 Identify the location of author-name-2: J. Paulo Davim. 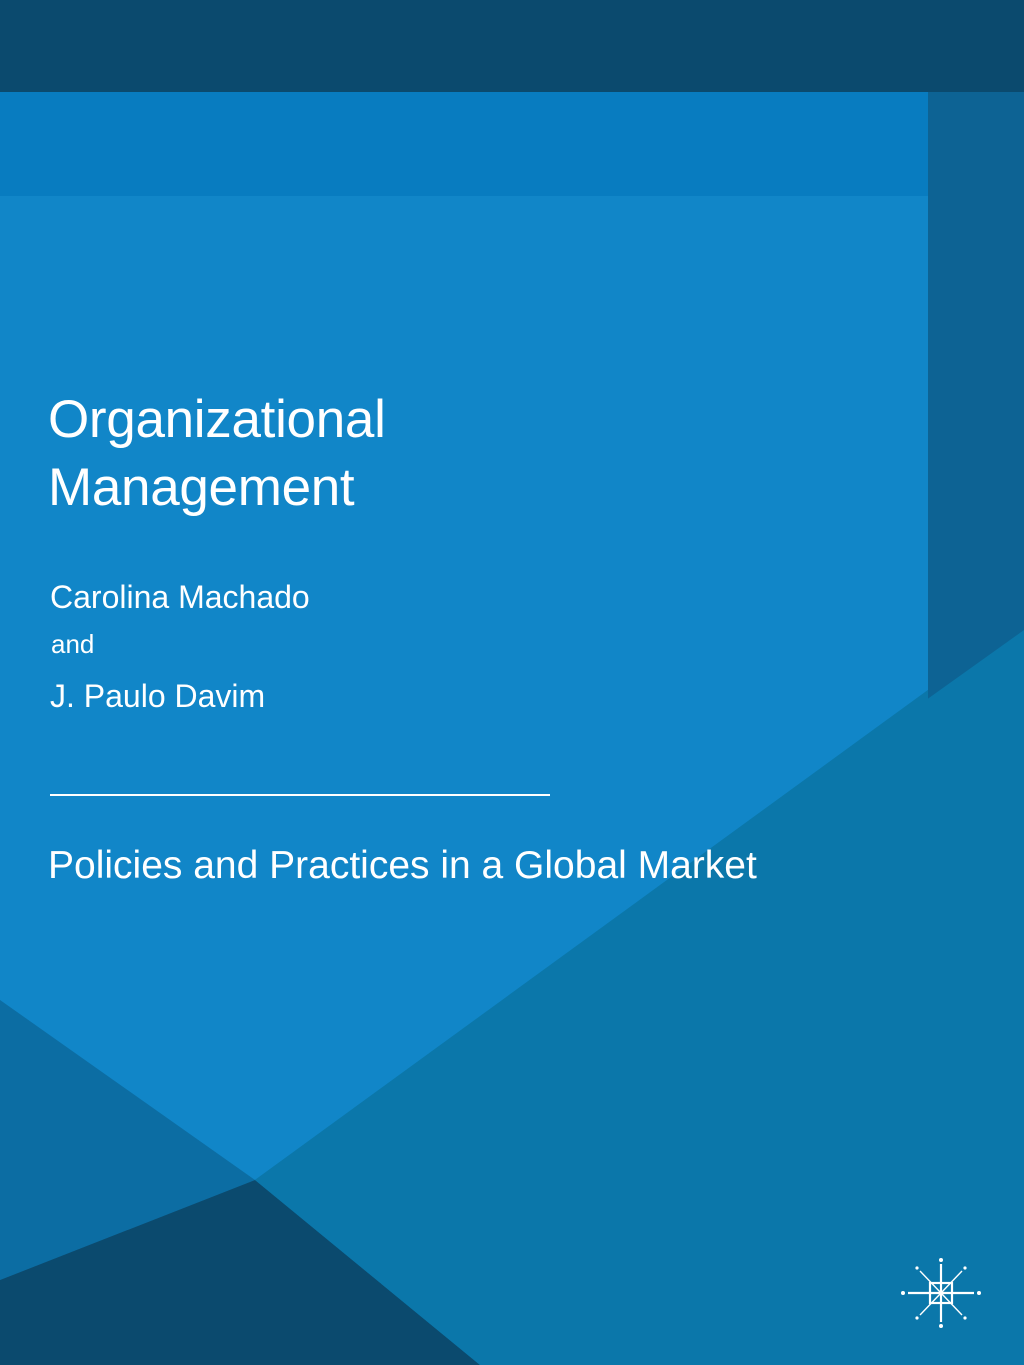
(158, 696).